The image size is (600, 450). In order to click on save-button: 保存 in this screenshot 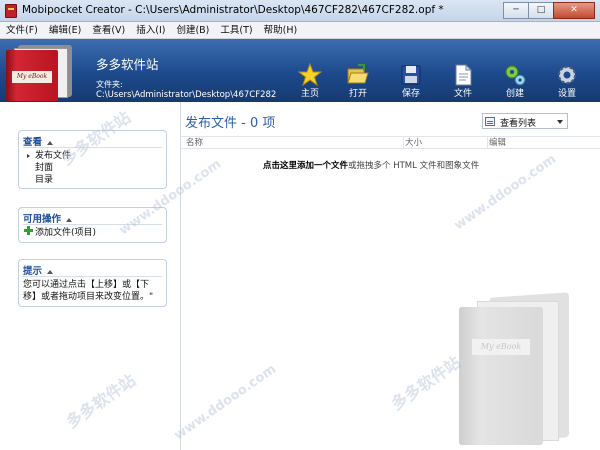, I will do `click(411, 71)`.